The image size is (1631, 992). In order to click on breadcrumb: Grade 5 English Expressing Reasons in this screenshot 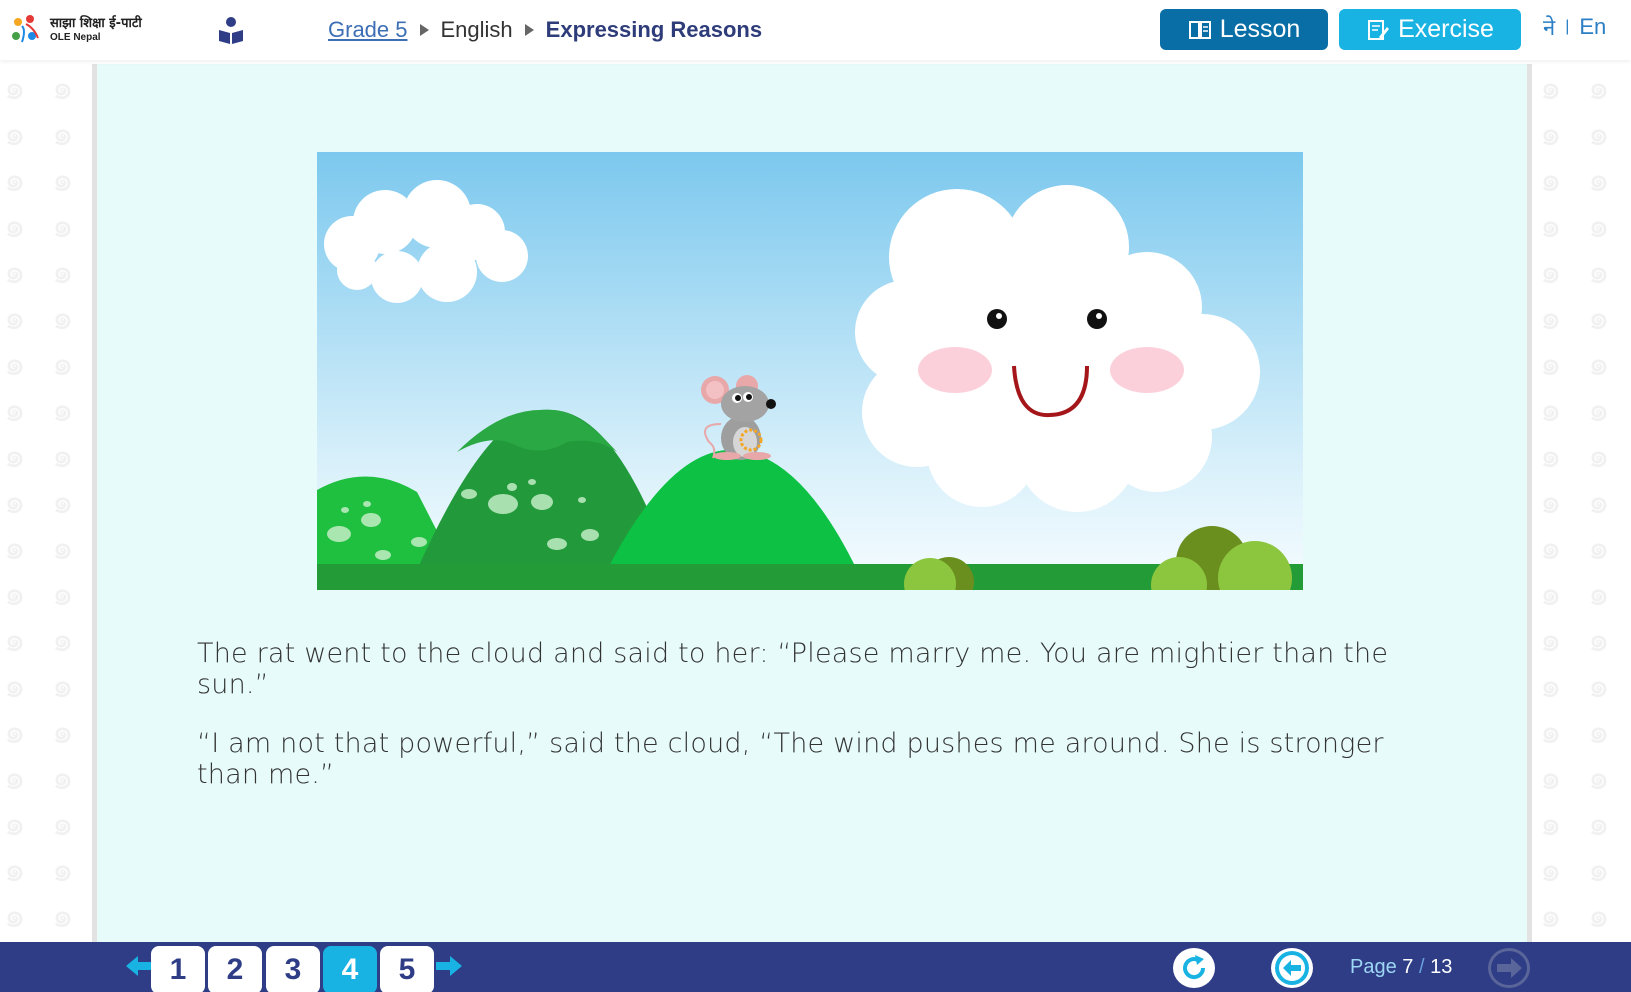, I will do `click(545, 30)`.